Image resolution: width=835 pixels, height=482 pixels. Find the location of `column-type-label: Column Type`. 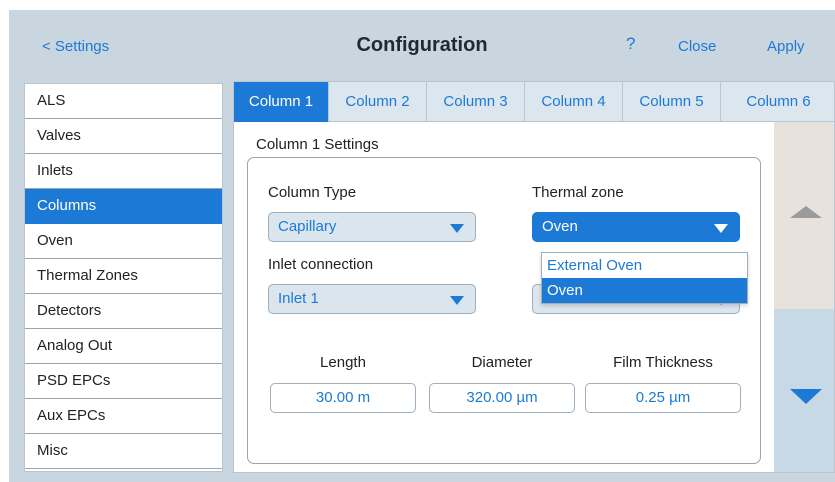

column-type-label: Column Type is located at coordinates (312, 192).